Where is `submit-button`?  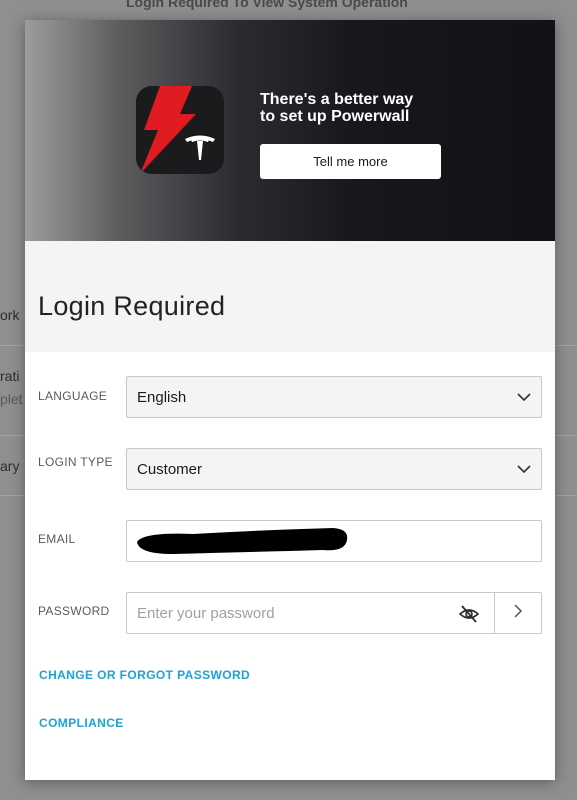
submit-button is located at coordinates (518, 613).